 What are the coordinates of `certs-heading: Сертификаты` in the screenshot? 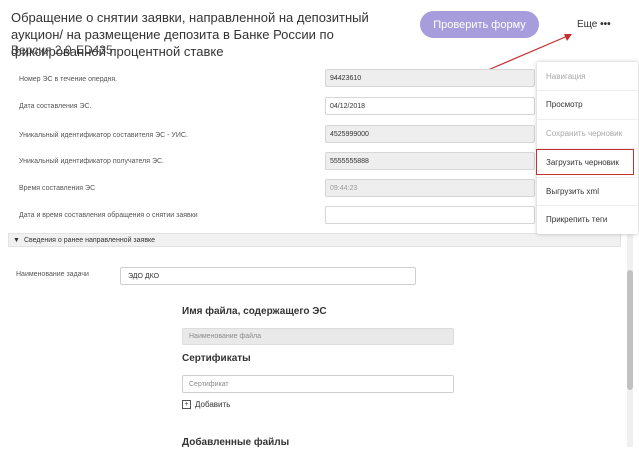 It's located at (216, 358).